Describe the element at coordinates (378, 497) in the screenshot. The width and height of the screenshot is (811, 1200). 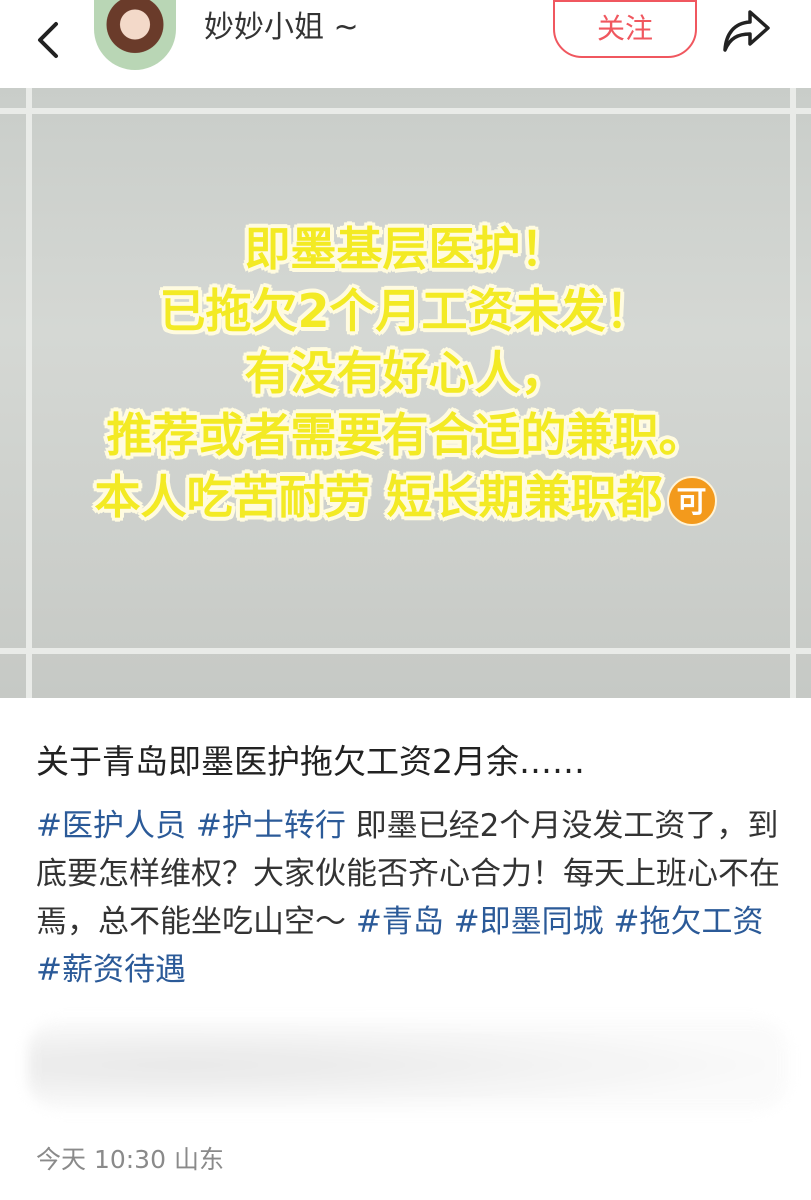
I see `overlay-line: 本人吃苦耐劳 短长期兼职都` at that location.